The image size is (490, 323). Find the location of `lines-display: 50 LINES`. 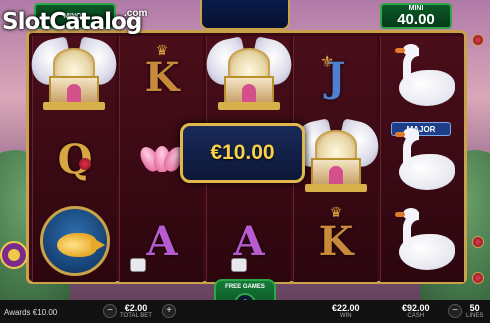

lines-display: 50 LINES is located at coordinates (474, 311).